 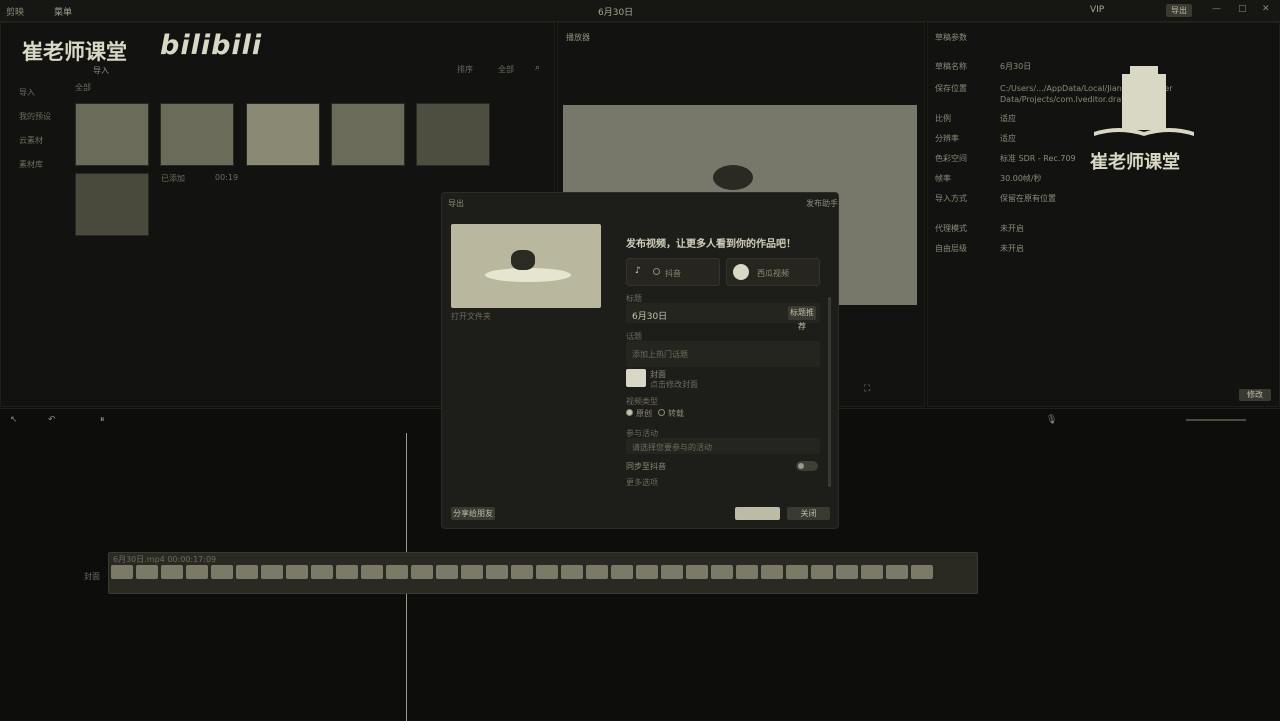 What do you see at coordinates (1051, 420) in the screenshot?
I see `mic-icon: 🎙` at bounding box center [1051, 420].